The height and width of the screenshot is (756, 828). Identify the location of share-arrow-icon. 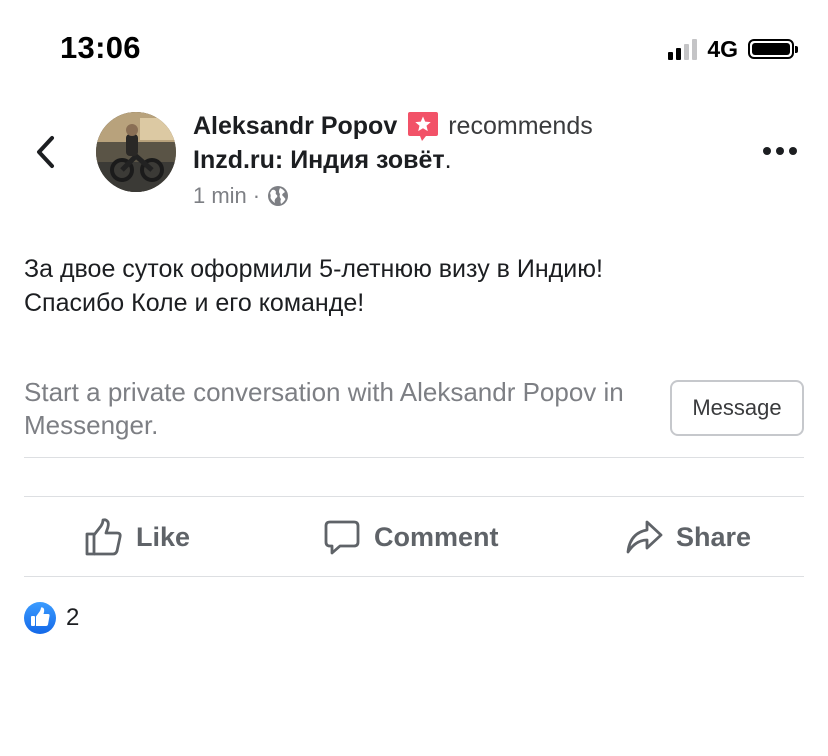
(644, 537).